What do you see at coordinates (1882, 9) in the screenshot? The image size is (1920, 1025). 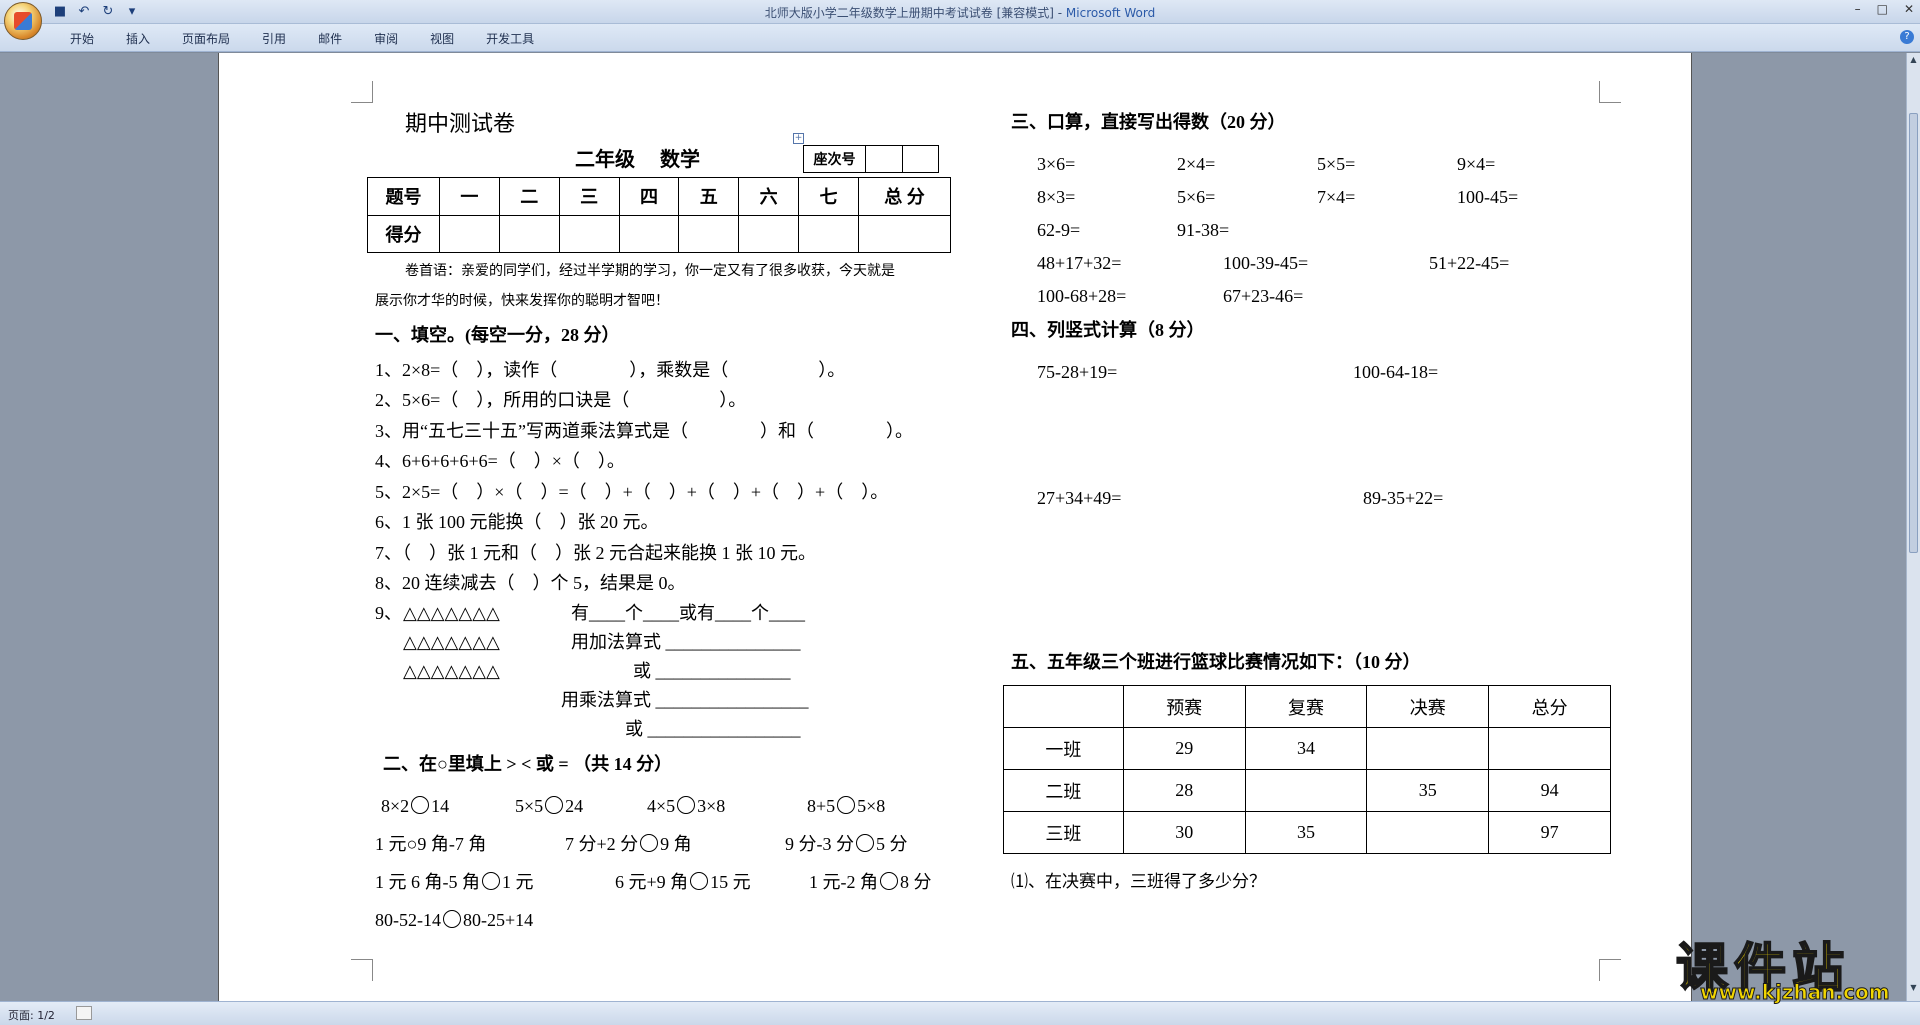 I see `maximize-button: □` at bounding box center [1882, 9].